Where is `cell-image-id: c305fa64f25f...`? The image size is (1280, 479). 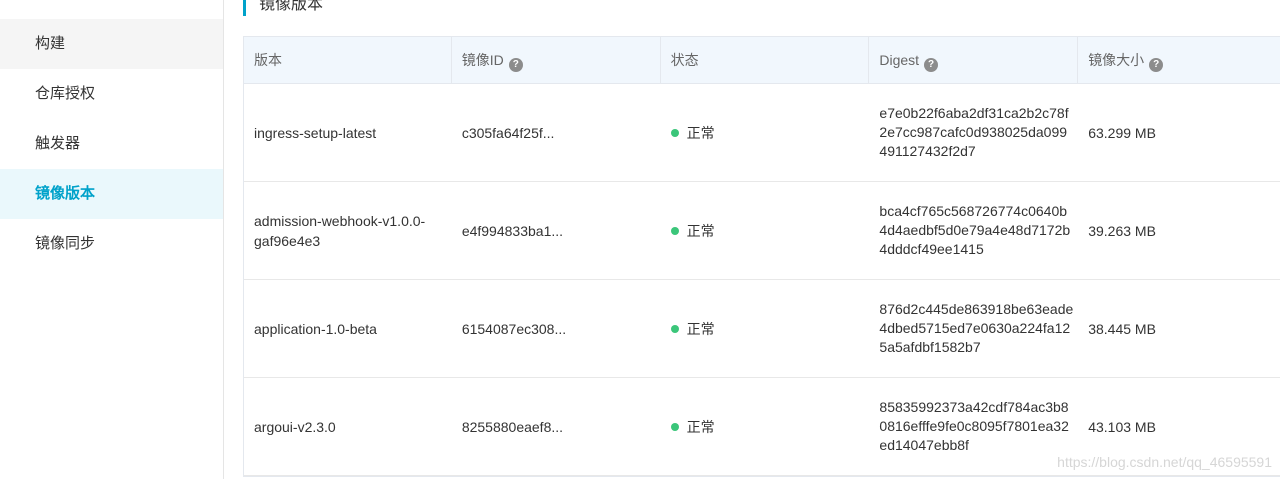
cell-image-id: c305fa64f25f... is located at coordinates (508, 132).